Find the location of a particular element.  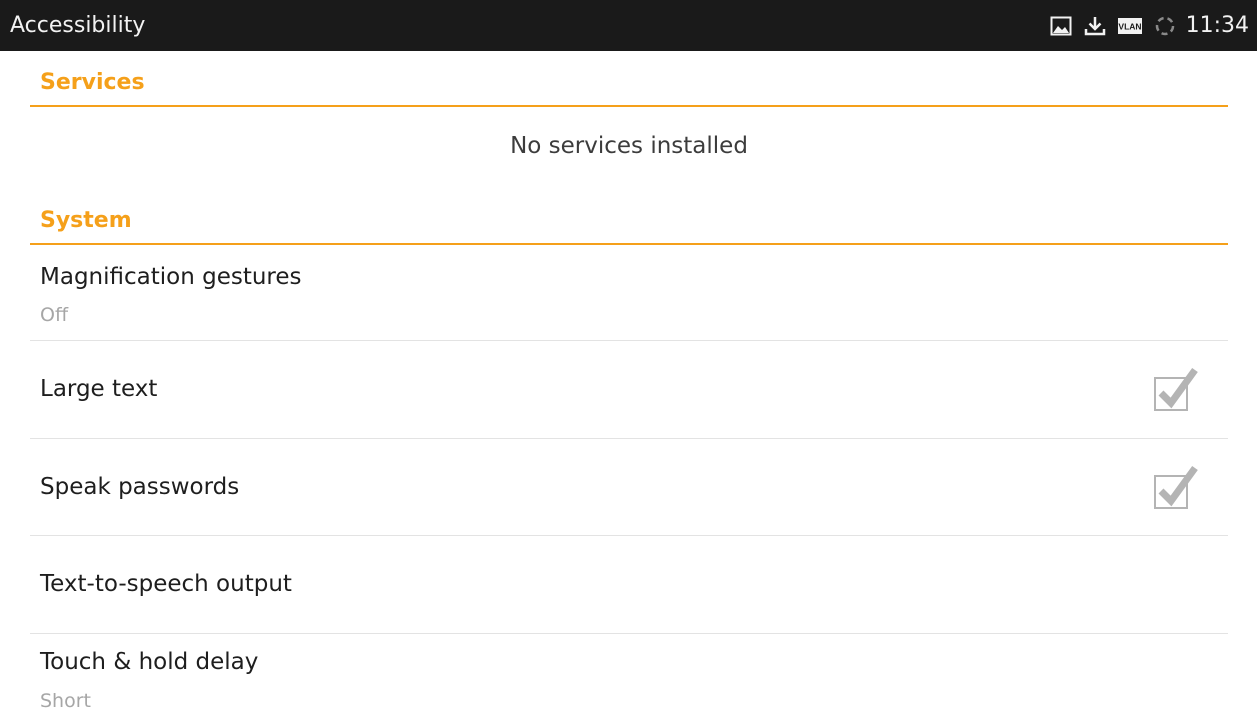

section-header-services: Services is located at coordinates (629, 79).